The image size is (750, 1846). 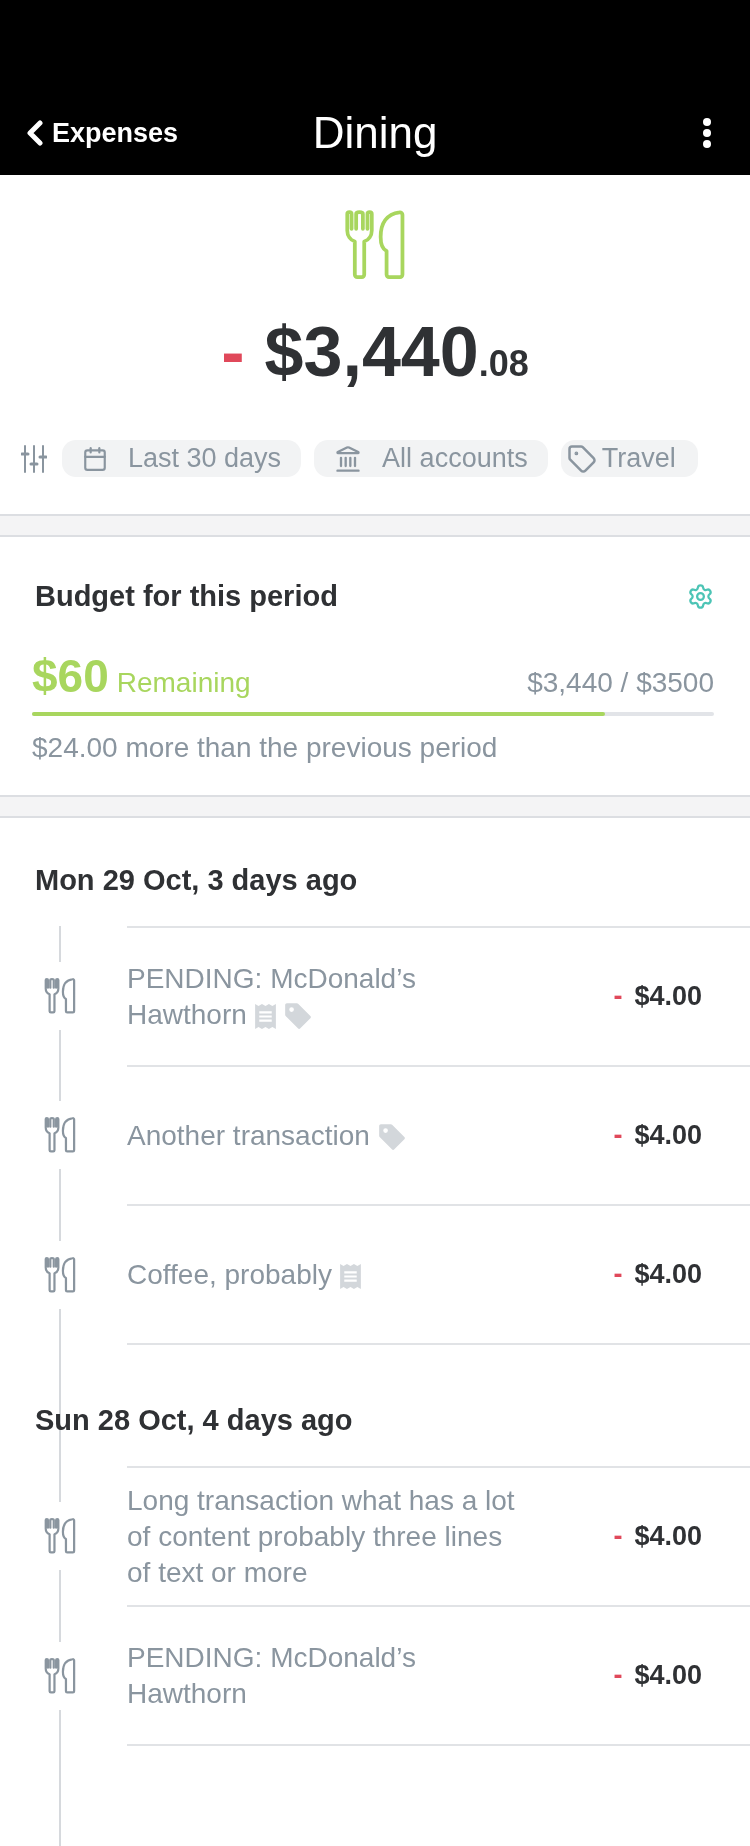 What do you see at coordinates (229, 1274) in the screenshot?
I see `transaction-description: Coffee, probably` at bounding box center [229, 1274].